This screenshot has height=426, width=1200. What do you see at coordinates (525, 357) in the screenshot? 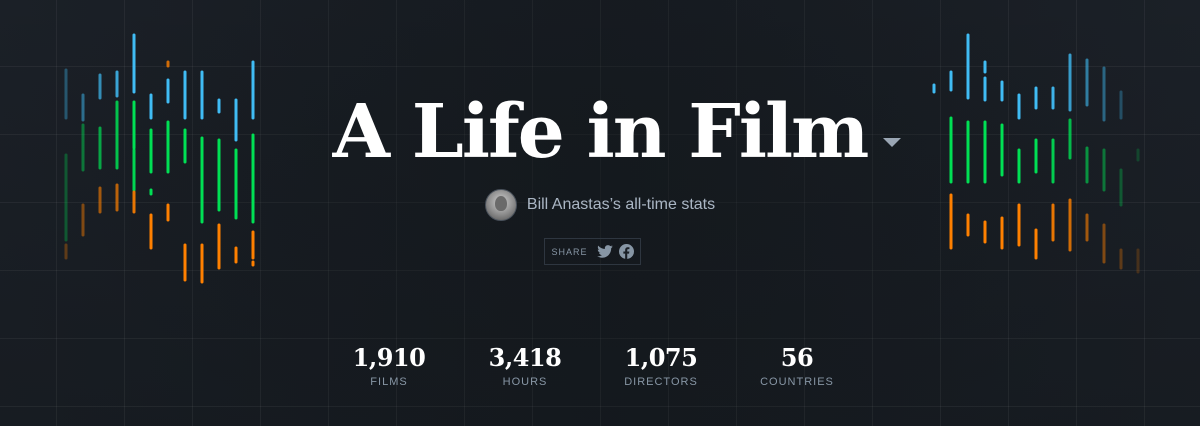
I see `stat-value: 3,418` at bounding box center [525, 357].